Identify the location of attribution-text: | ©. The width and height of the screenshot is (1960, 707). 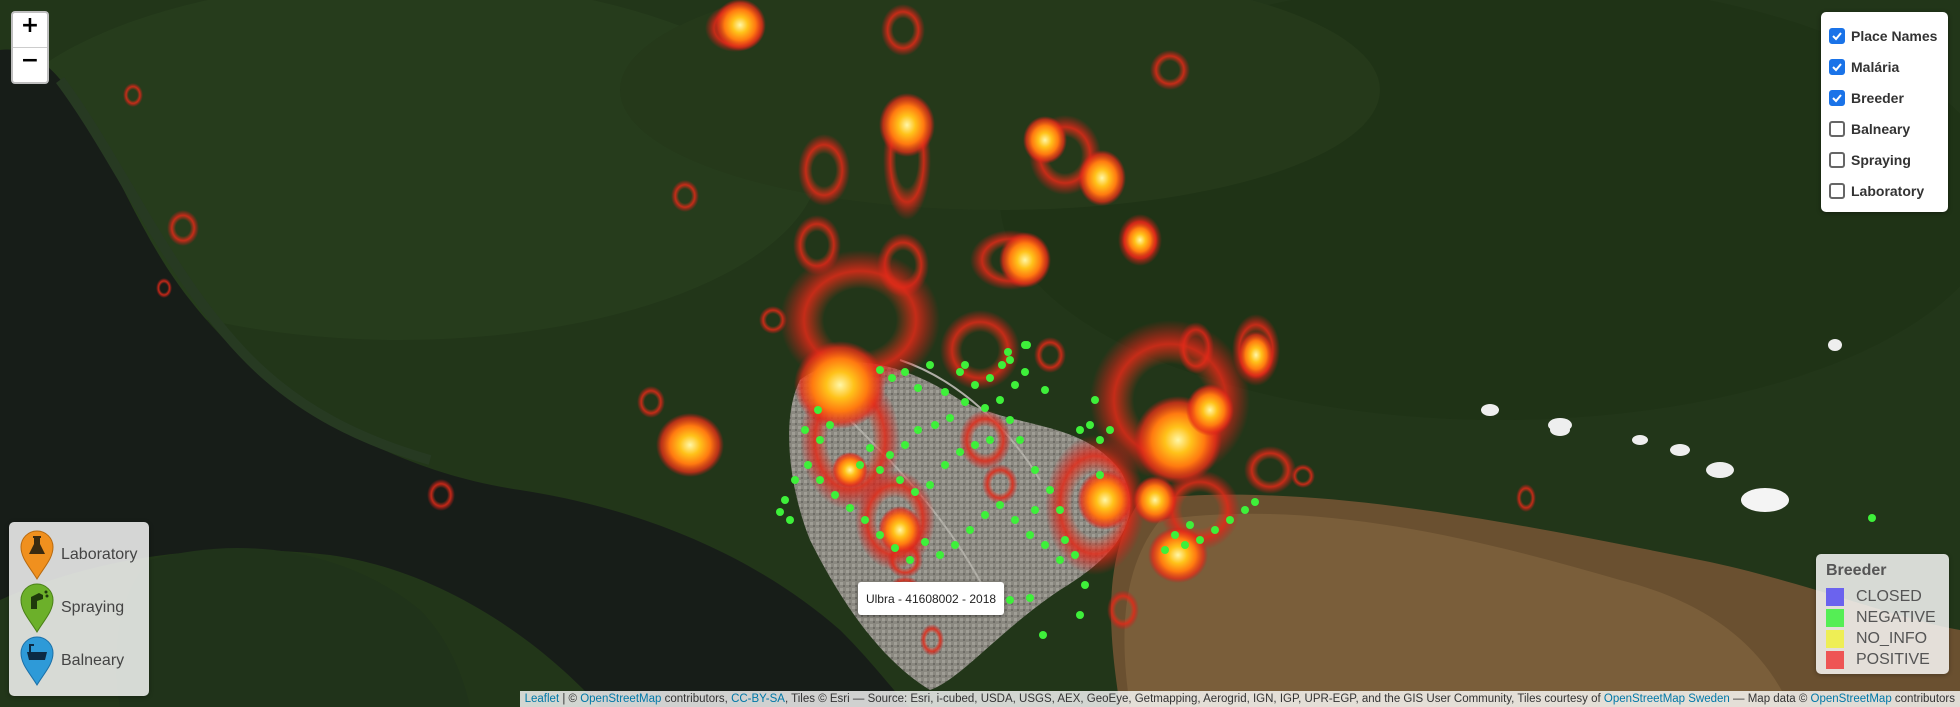
(570, 699).